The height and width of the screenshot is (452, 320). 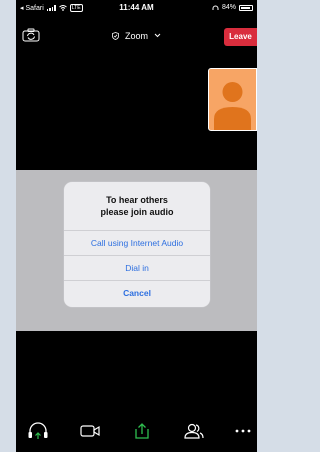 I want to click on dialog-title: To hear others please join audio, so click(x=137, y=206).